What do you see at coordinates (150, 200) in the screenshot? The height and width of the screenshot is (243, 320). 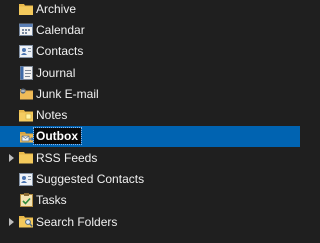 I see `folder-item-tasks: Tasks` at bounding box center [150, 200].